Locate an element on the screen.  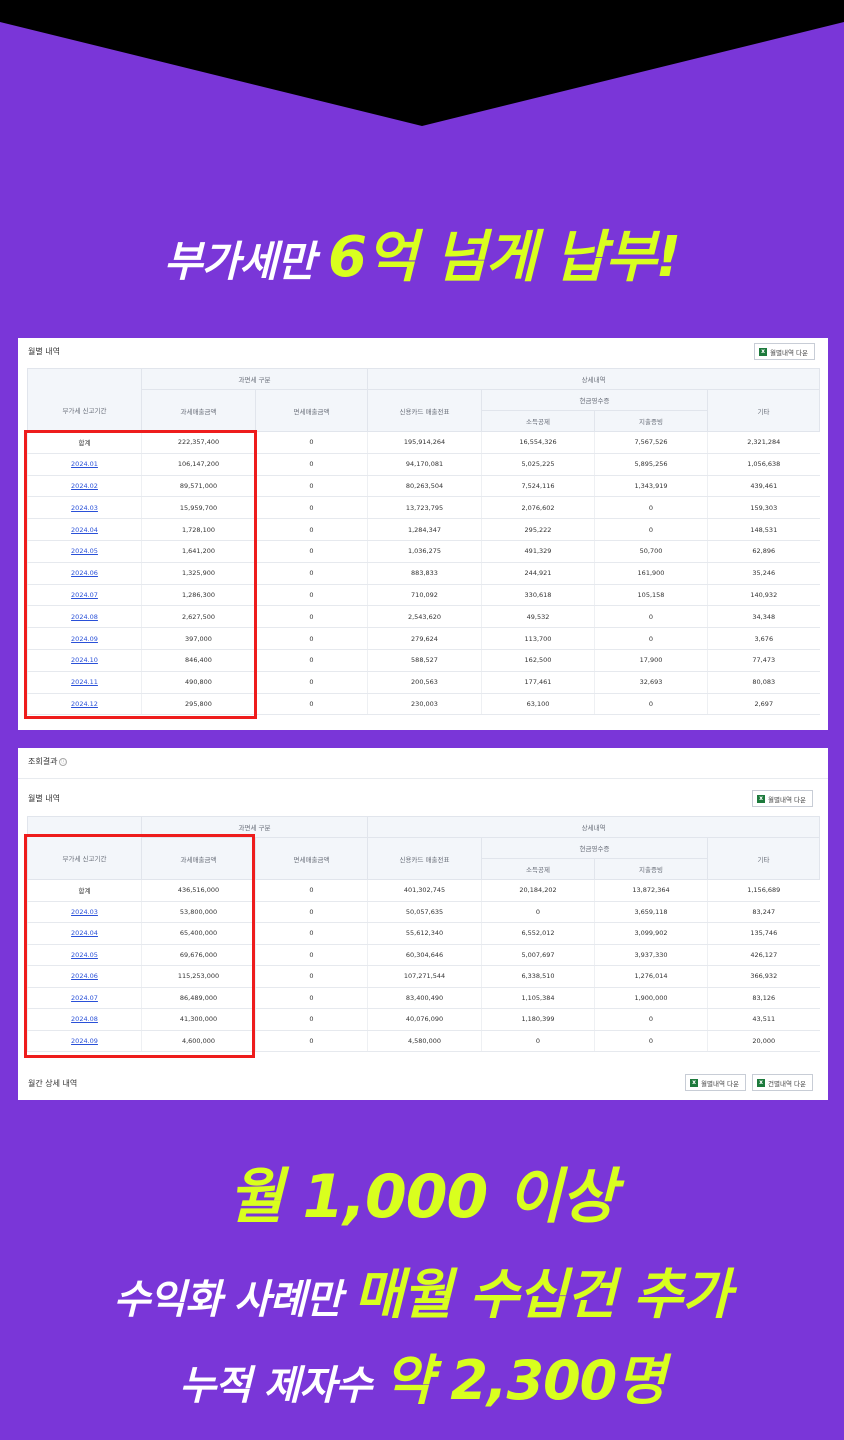
header-taxable: 과세매출금액 is located at coordinates (198, 858).